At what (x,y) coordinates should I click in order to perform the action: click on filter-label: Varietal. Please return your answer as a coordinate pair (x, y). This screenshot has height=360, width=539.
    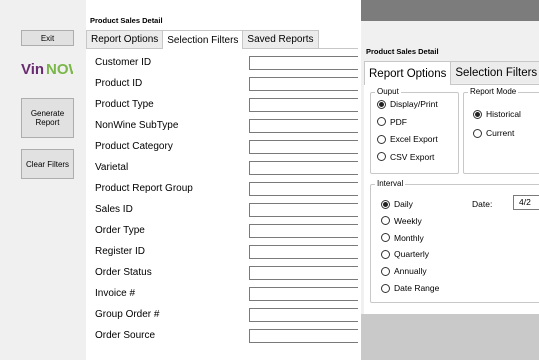
    Looking at the image, I should click on (112, 167).